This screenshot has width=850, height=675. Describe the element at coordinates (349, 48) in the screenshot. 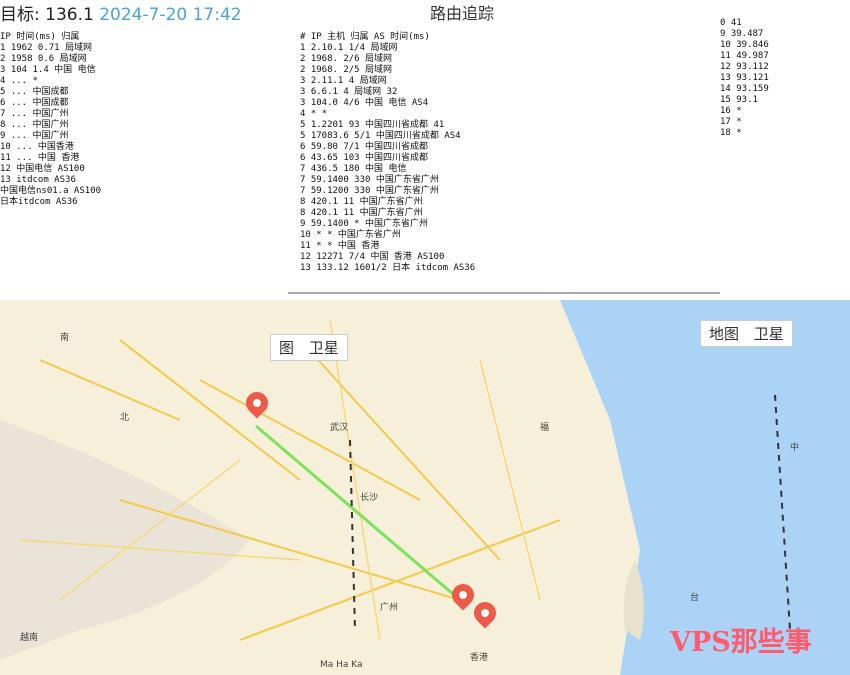

I see `table-row: 1 2.10.1 1/4 局域网` at that location.